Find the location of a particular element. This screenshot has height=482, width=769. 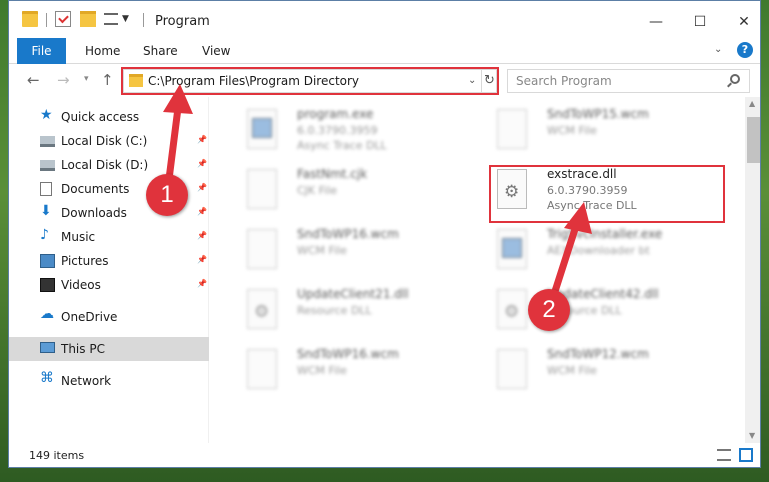

maximize-button: ☐ is located at coordinates (700, 22).